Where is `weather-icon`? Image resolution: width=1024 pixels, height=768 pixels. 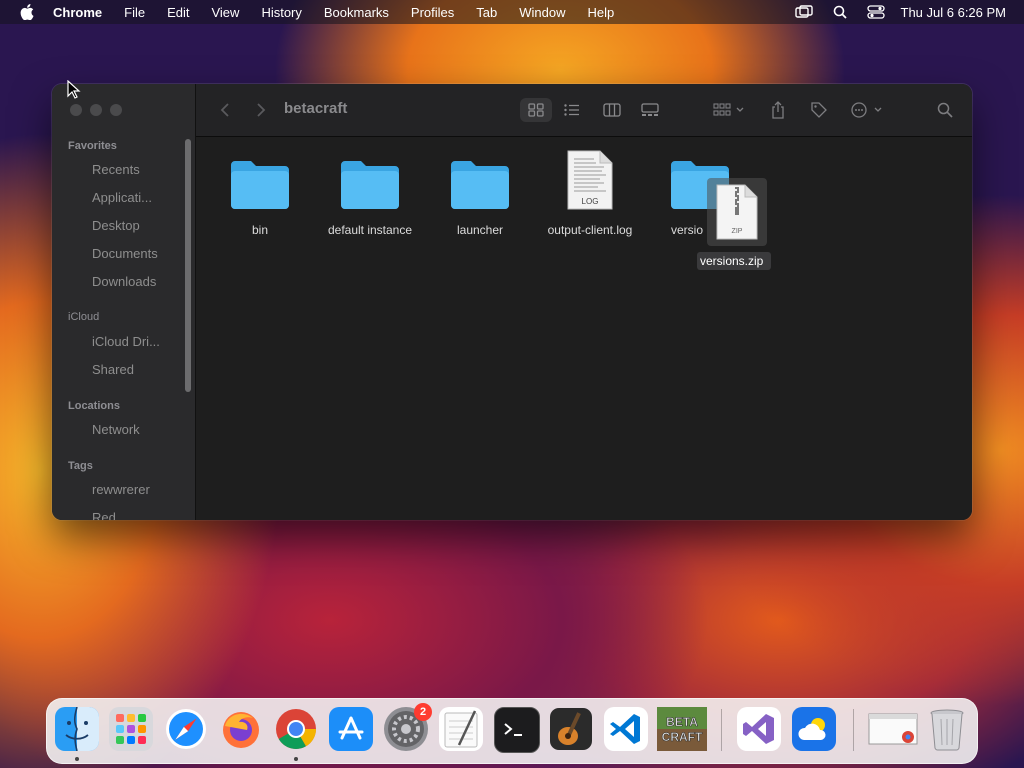
weather-icon is located at coordinates (814, 729).